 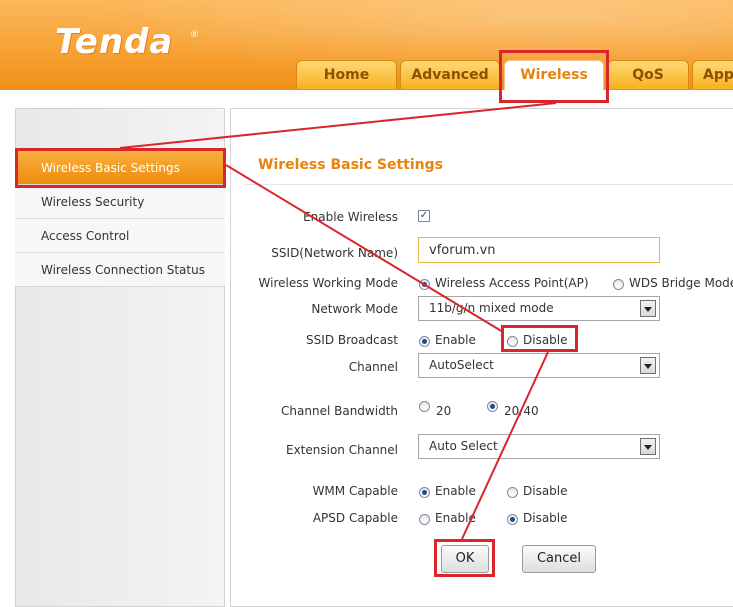 I want to click on wmm-enable-label: Enable, so click(x=455, y=491).